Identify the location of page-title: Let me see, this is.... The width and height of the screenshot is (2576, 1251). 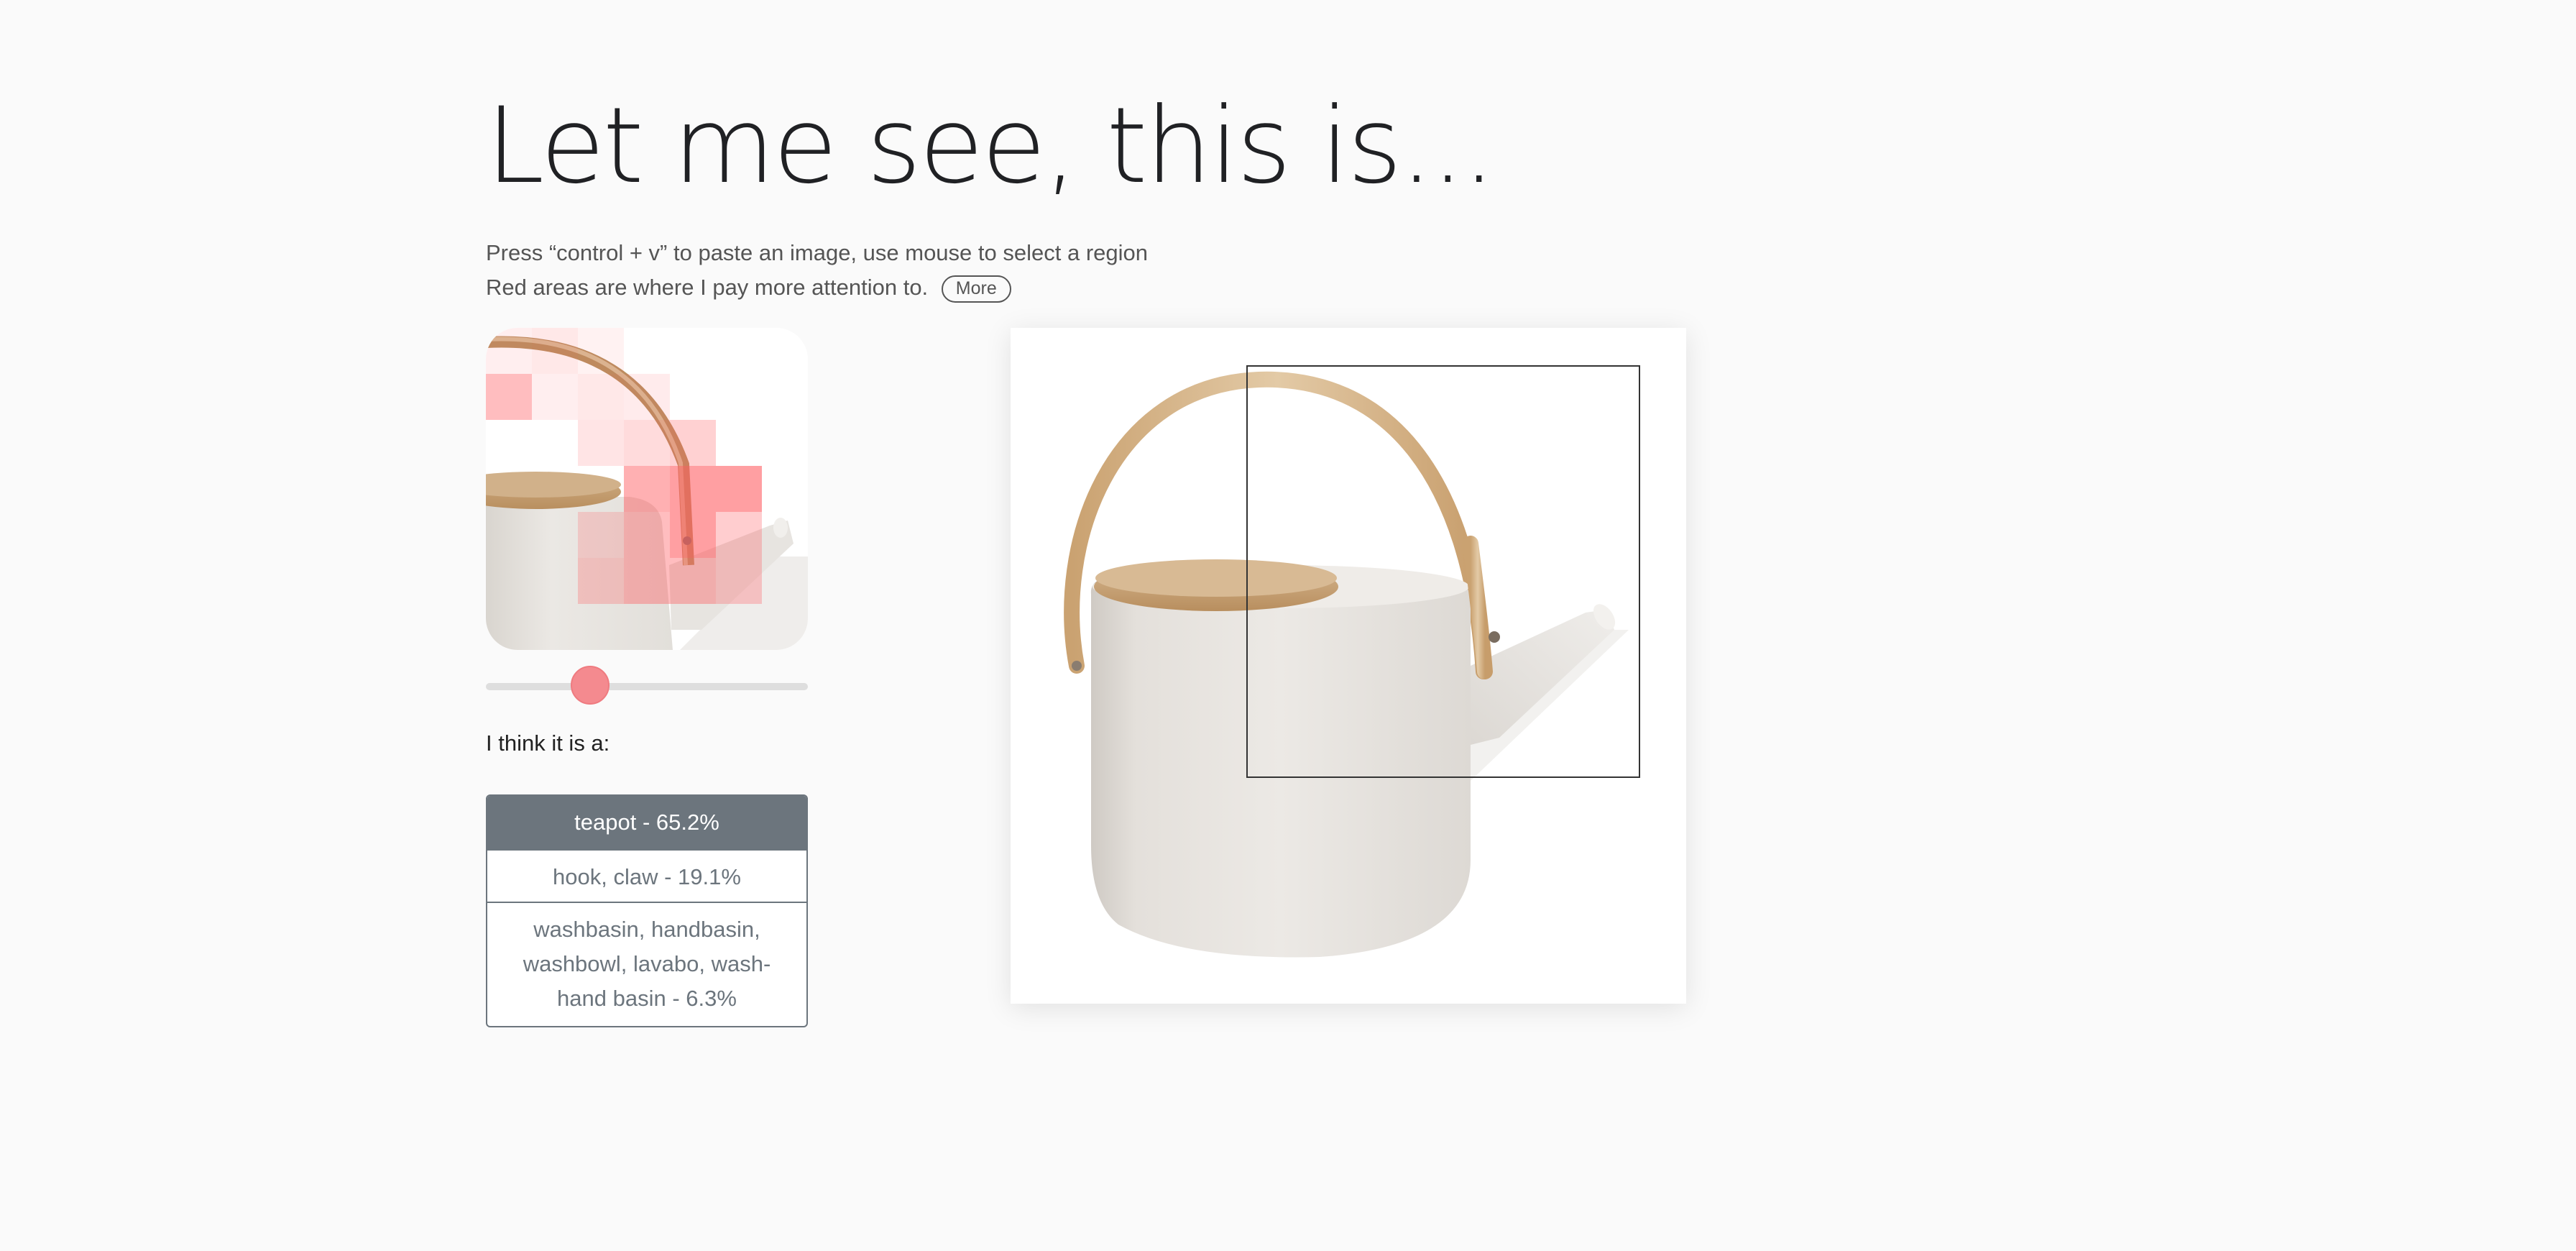
(991, 146).